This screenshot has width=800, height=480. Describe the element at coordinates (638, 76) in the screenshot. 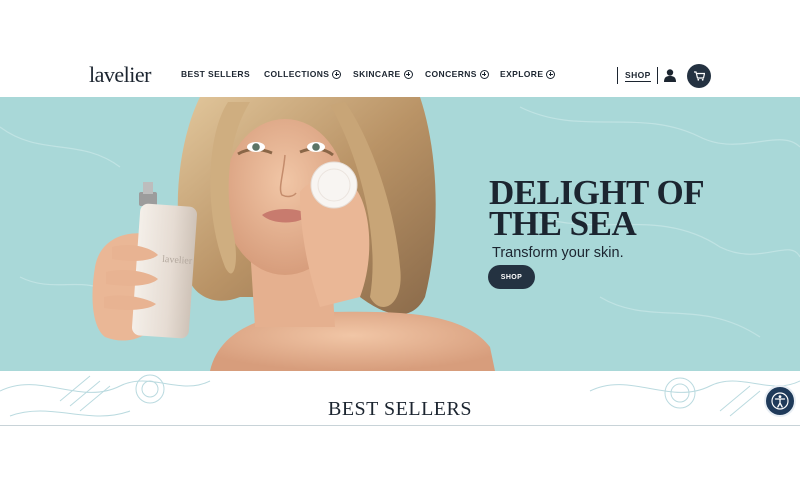

I see `shop-link: SHOP` at that location.